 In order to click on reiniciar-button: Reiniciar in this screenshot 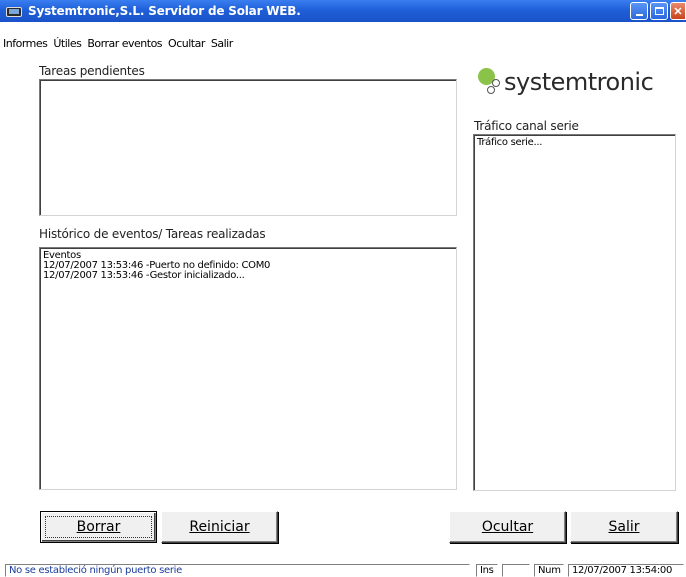, I will do `click(219, 527)`.